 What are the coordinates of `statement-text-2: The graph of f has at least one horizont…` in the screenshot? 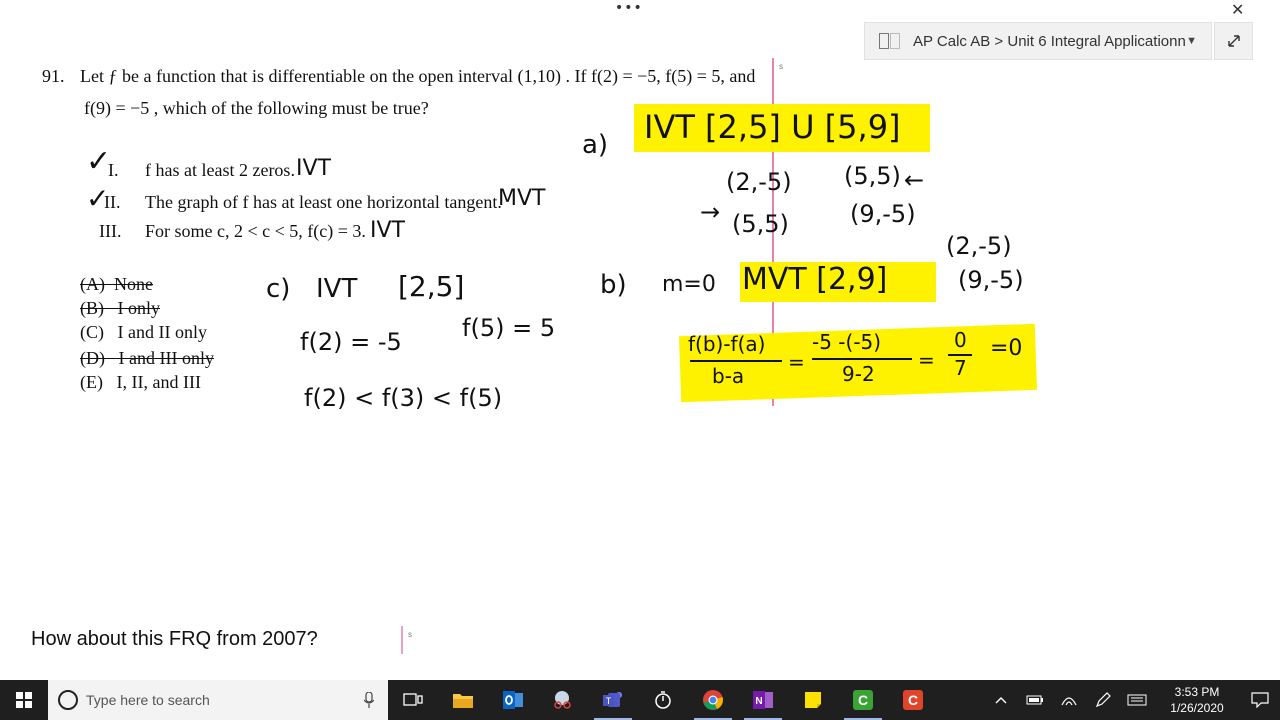 It's located at (323, 202).